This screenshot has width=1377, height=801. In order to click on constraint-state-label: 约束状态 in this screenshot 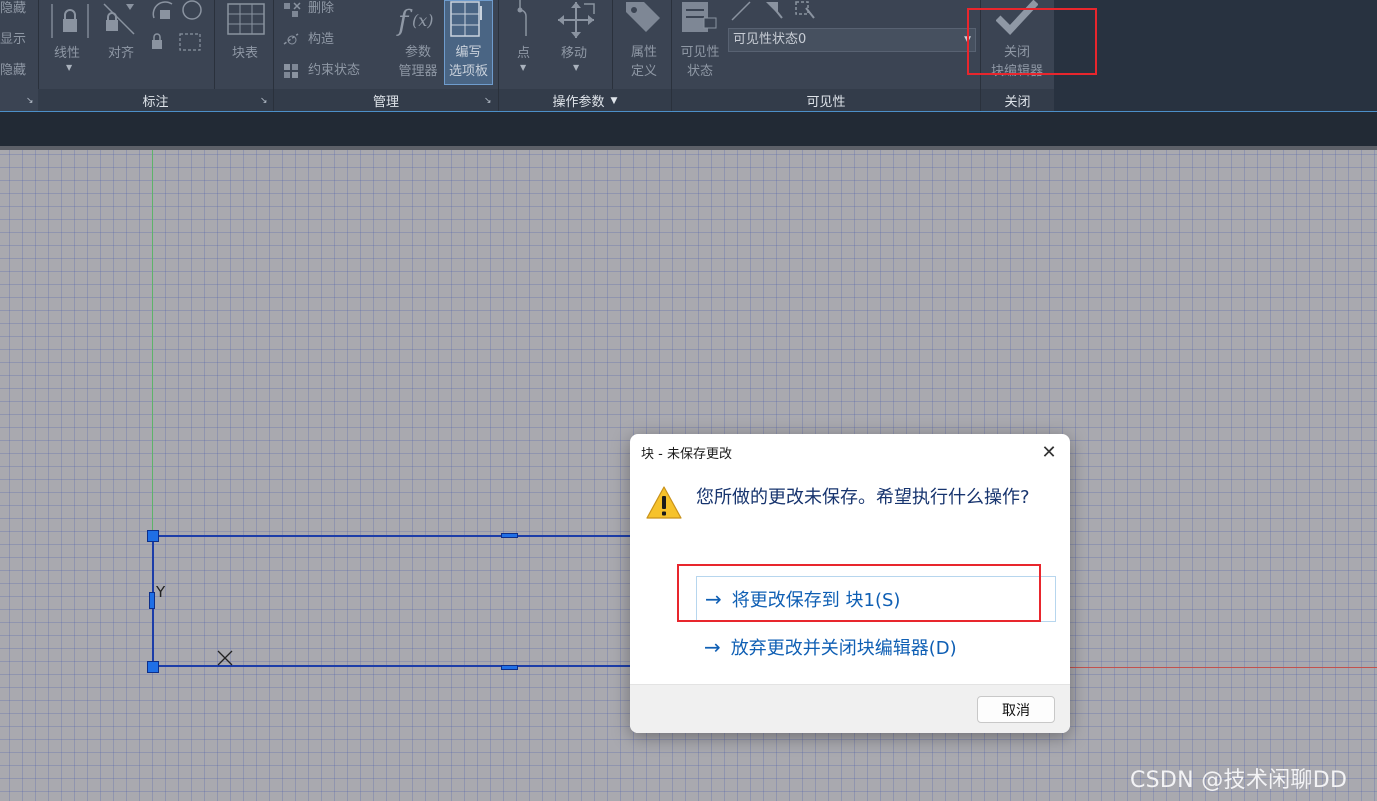, I will do `click(334, 70)`.